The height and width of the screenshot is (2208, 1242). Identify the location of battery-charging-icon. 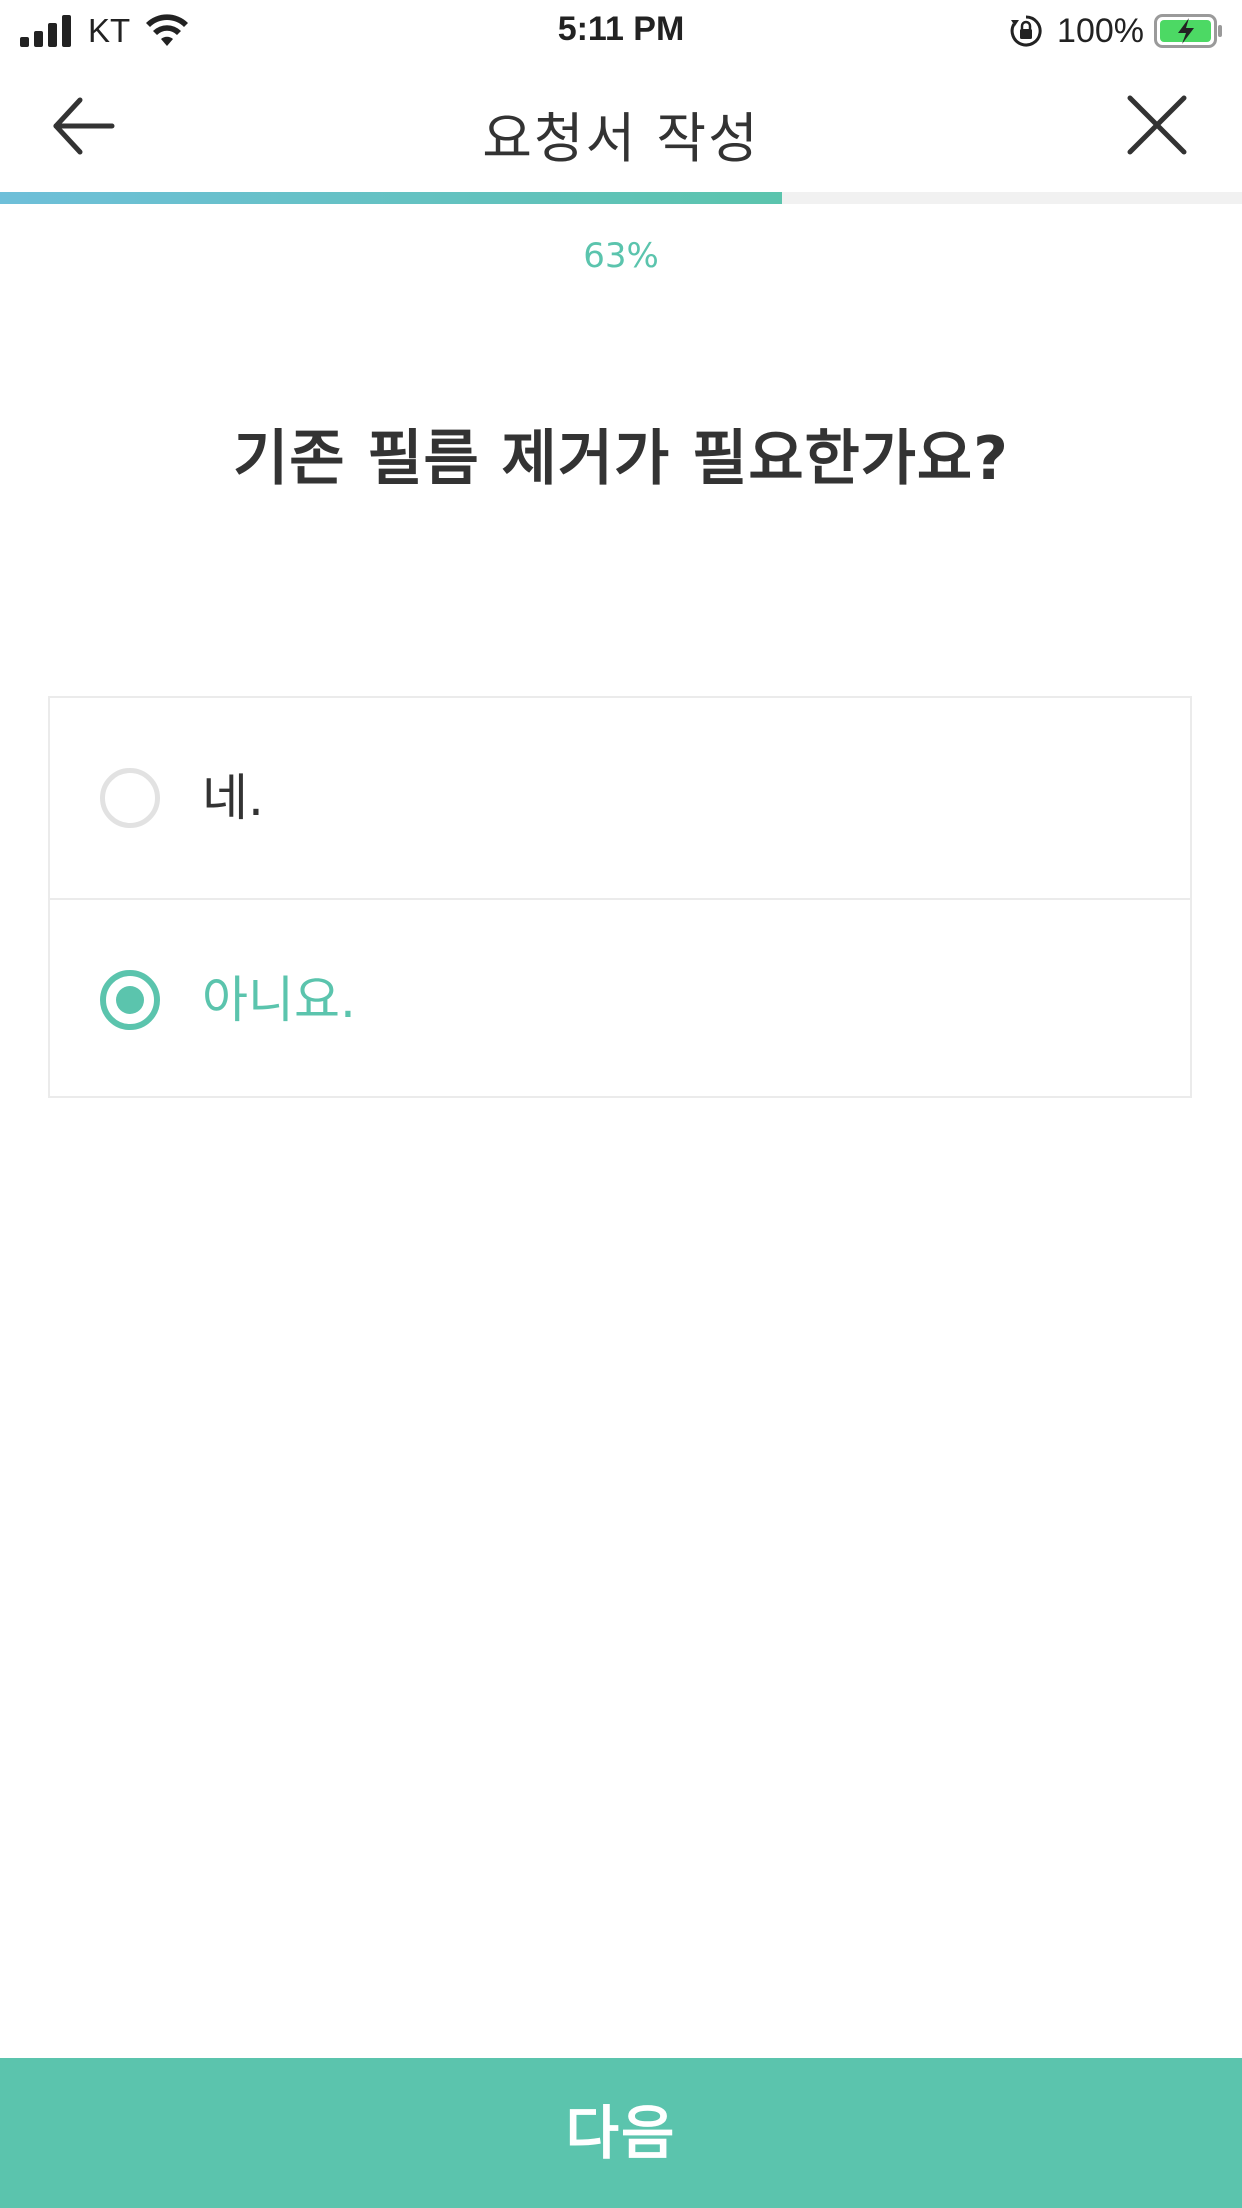
(1189, 31).